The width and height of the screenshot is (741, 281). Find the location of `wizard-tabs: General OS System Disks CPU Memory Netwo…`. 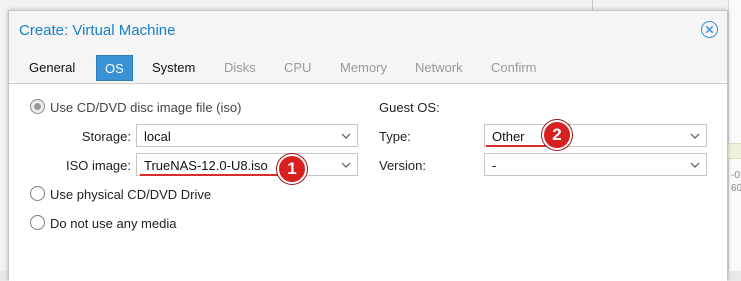

wizard-tabs: General OS System Disks CPU Memory Netwo… is located at coordinates (368, 66).